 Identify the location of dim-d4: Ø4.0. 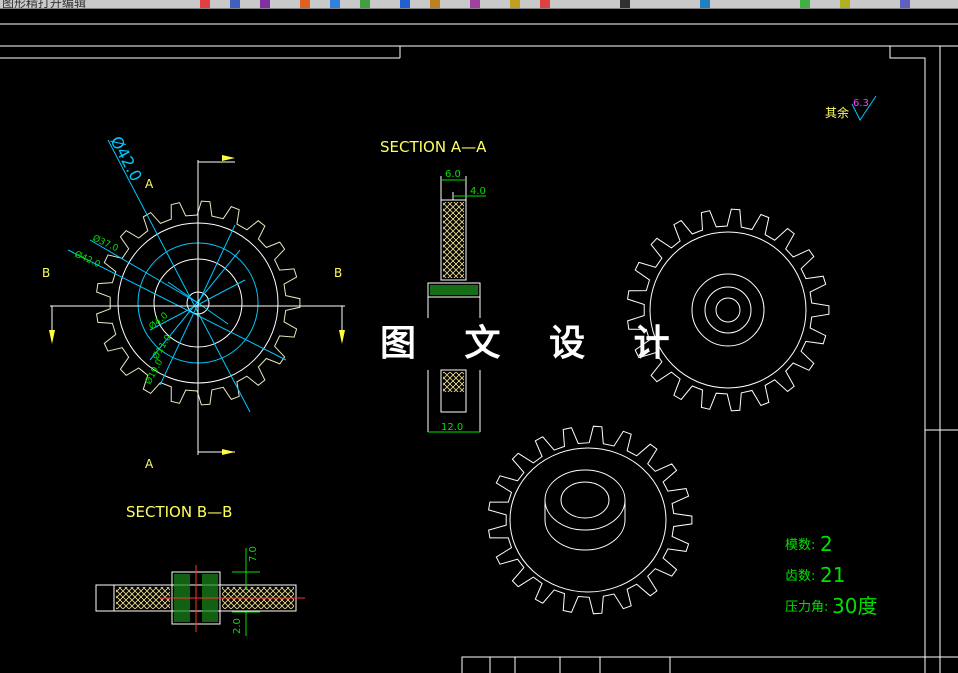
(159, 321).